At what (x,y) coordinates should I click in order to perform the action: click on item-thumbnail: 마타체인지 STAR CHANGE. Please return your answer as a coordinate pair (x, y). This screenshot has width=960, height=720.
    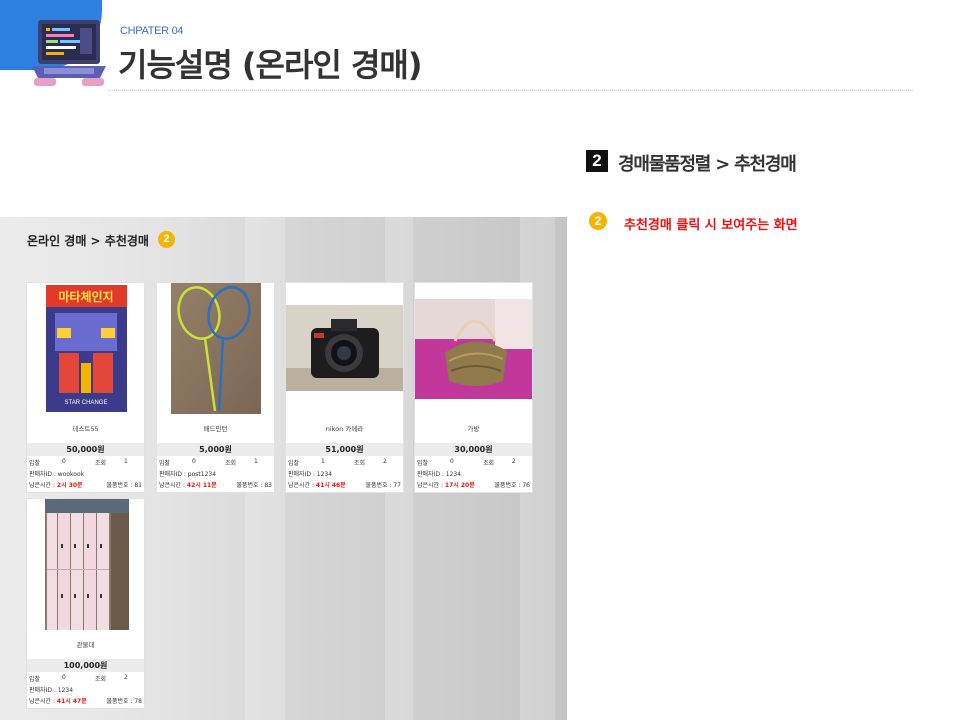
    Looking at the image, I should click on (85, 348).